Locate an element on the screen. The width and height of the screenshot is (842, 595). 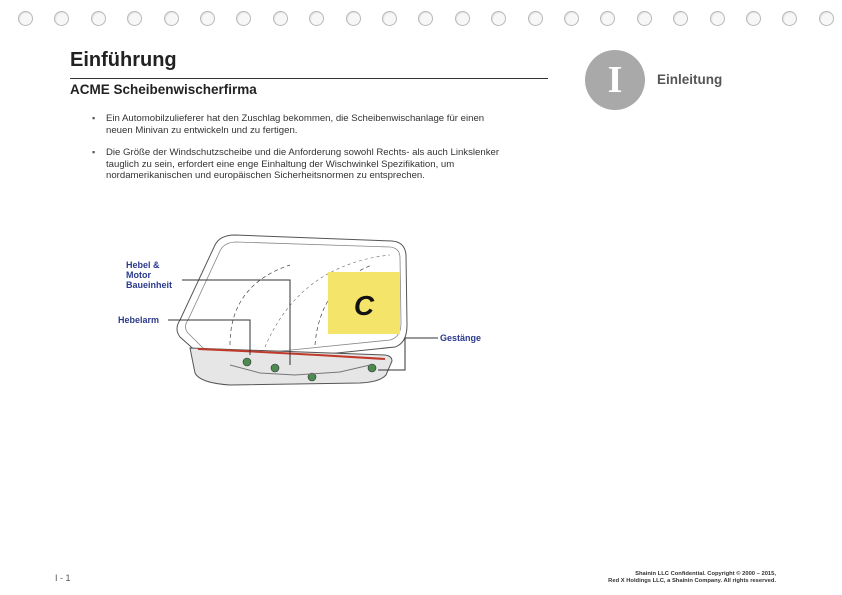
page-number: I - 1 is located at coordinates (63, 578).